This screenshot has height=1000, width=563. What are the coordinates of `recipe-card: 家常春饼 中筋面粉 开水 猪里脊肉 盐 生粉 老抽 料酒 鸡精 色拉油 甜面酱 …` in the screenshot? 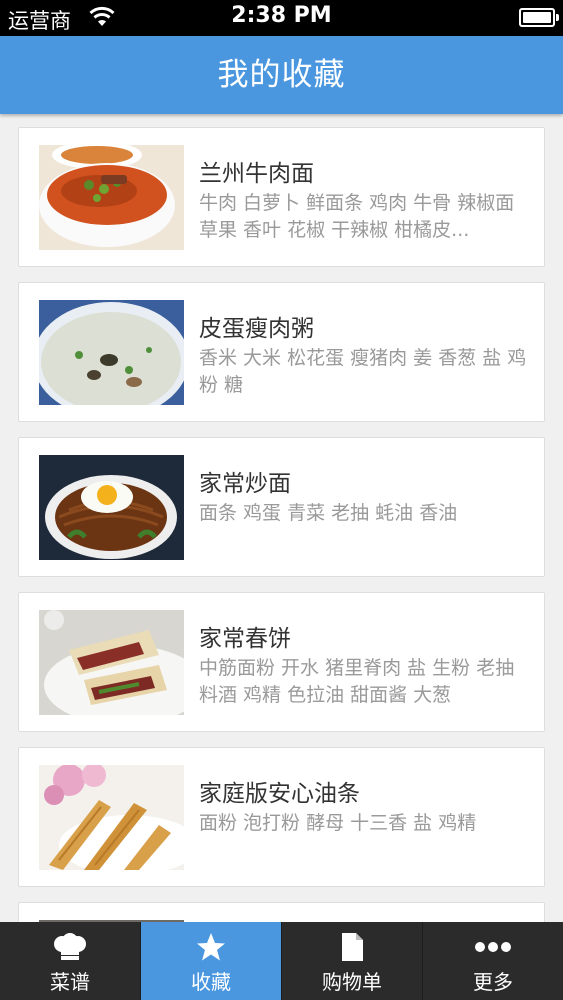 It's located at (281, 662).